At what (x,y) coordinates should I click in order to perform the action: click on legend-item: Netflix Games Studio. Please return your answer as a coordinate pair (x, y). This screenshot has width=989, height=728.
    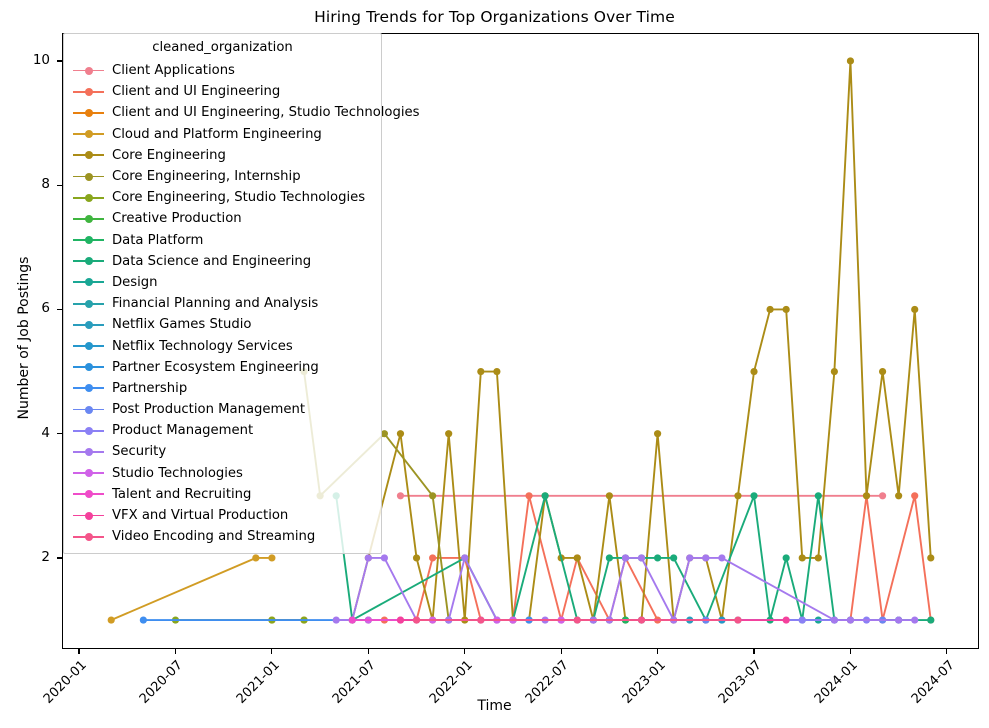
    Looking at the image, I should click on (222, 324).